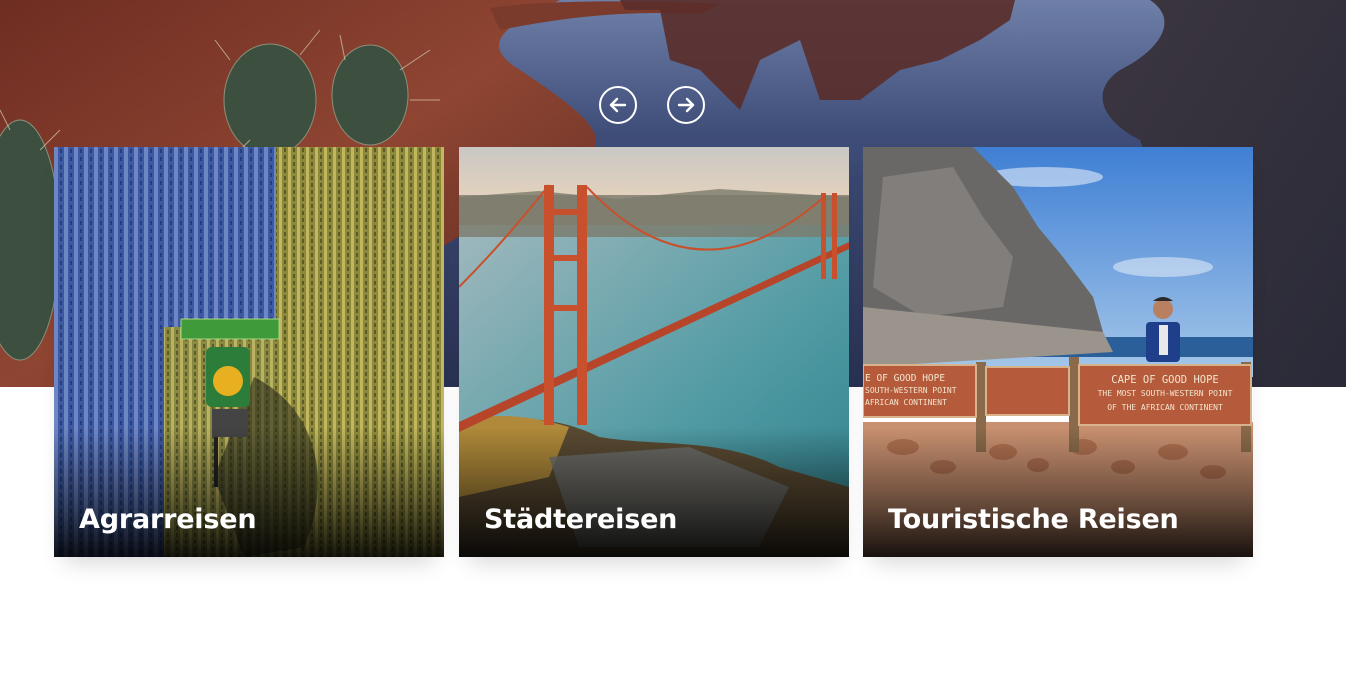  What do you see at coordinates (168, 519) in the screenshot?
I see `card-title: Agrarreisen` at bounding box center [168, 519].